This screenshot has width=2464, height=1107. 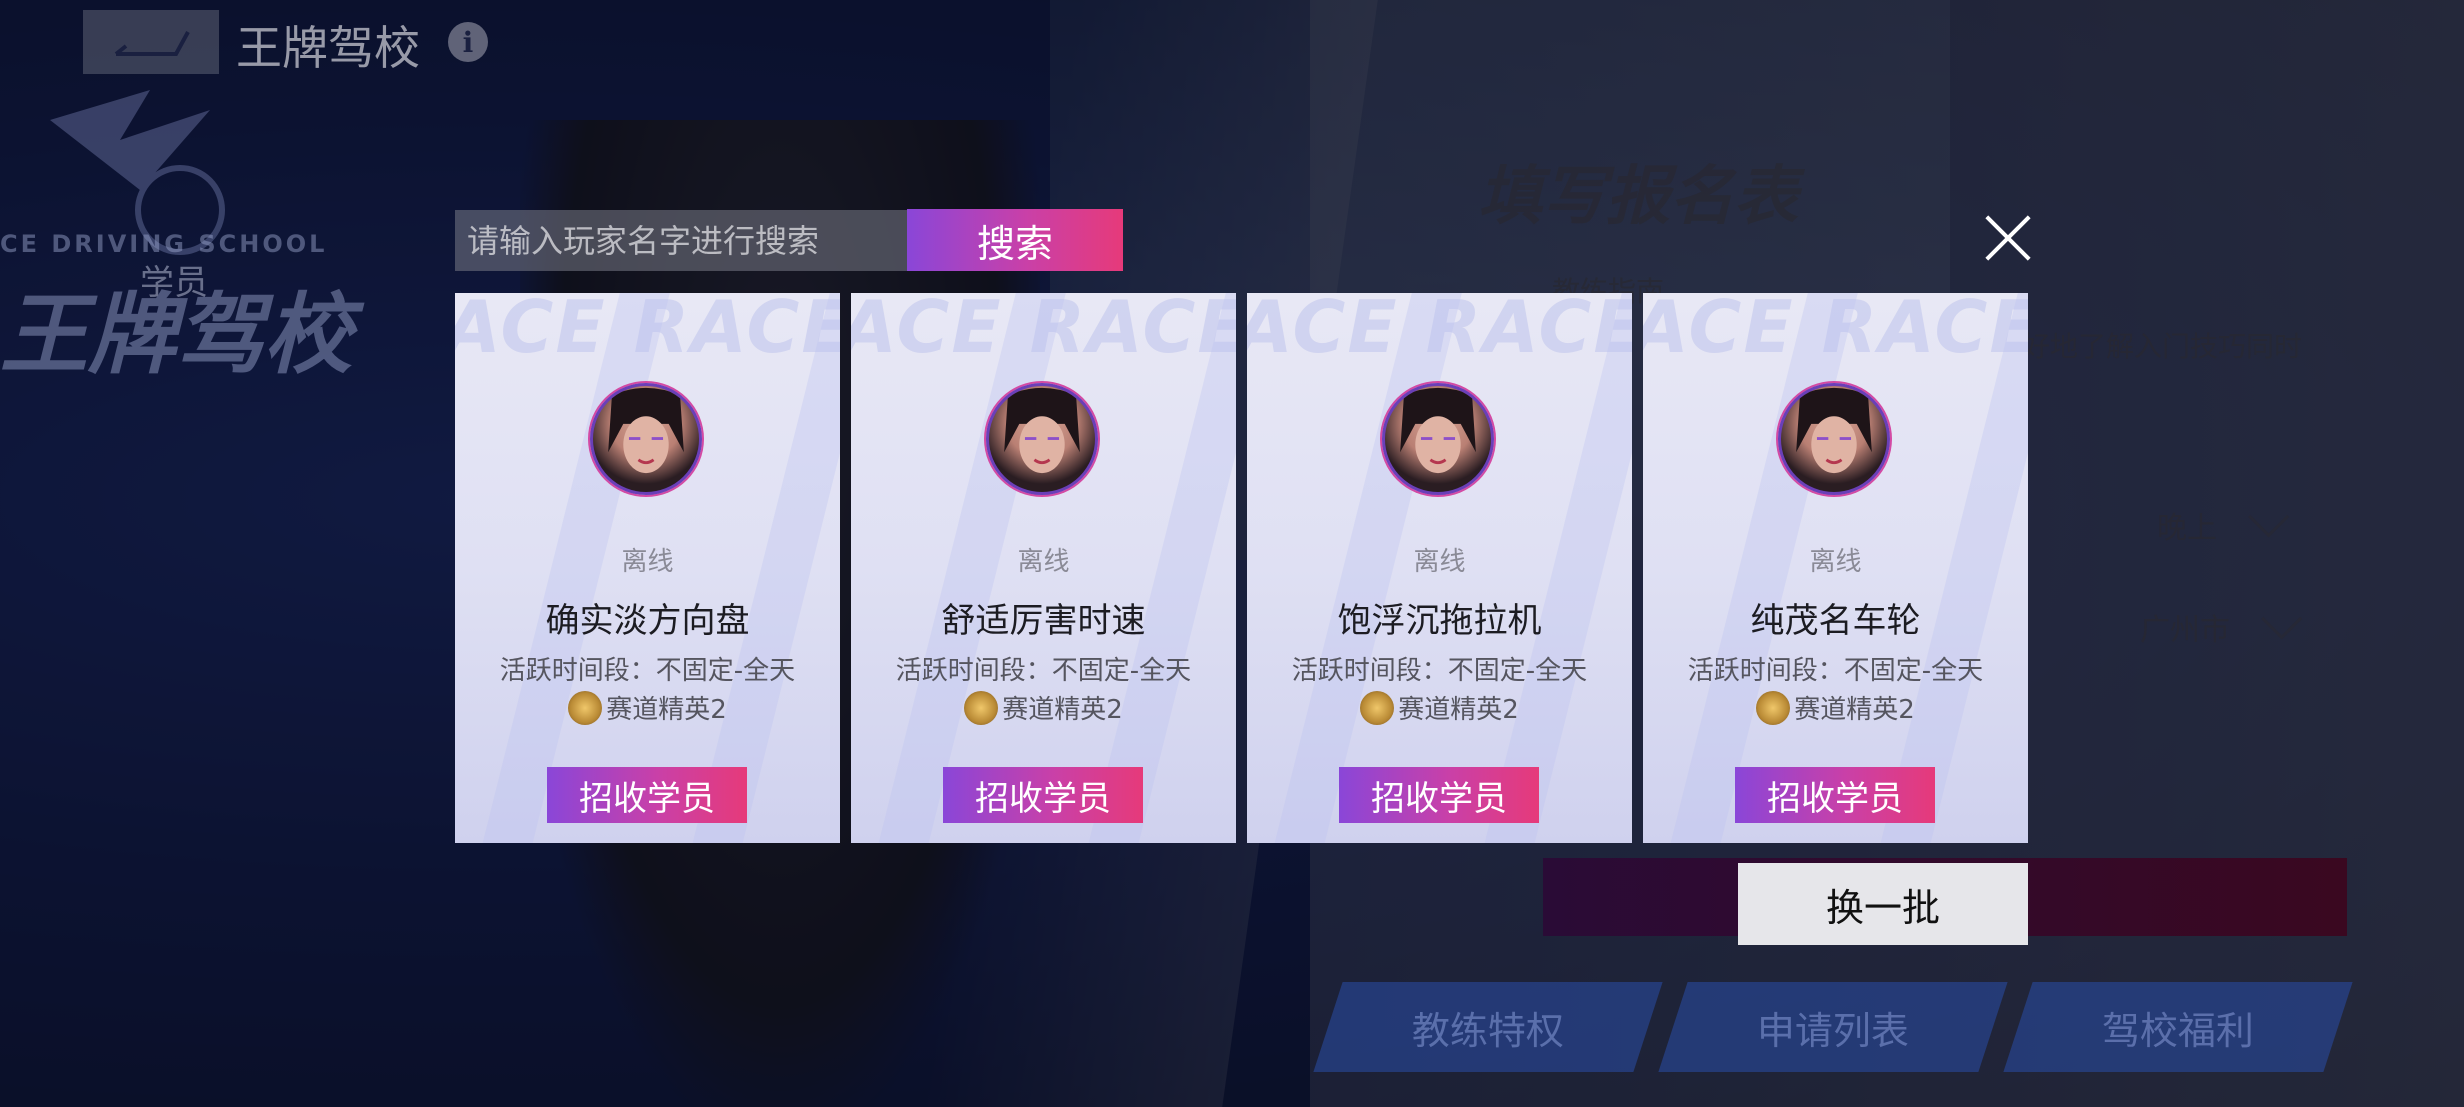 I want to click on page-title: 王牌驾校, so click(x=328, y=48).